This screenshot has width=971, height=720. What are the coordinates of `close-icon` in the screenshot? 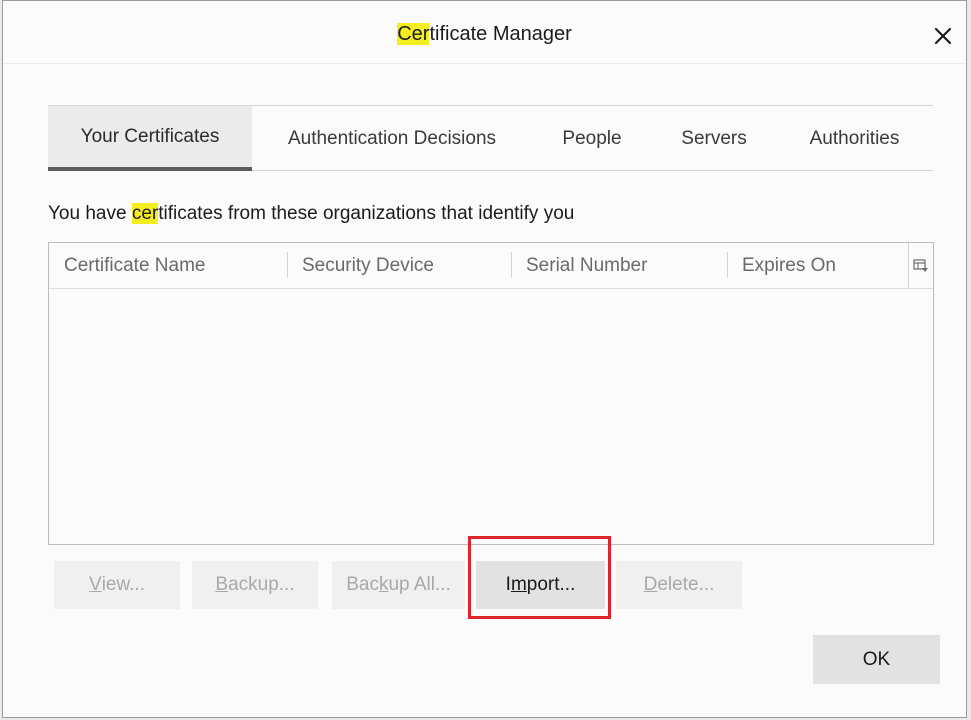 It's located at (943, 36).